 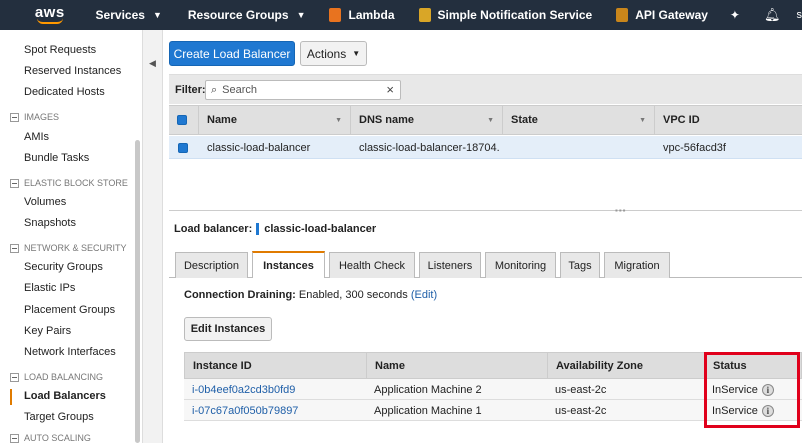 What do you see at coordinates (70, 352) in the screenshot?
I see `sidebar-item-network-interfaces: Network Interfaces` at bounding box center [70, 352].